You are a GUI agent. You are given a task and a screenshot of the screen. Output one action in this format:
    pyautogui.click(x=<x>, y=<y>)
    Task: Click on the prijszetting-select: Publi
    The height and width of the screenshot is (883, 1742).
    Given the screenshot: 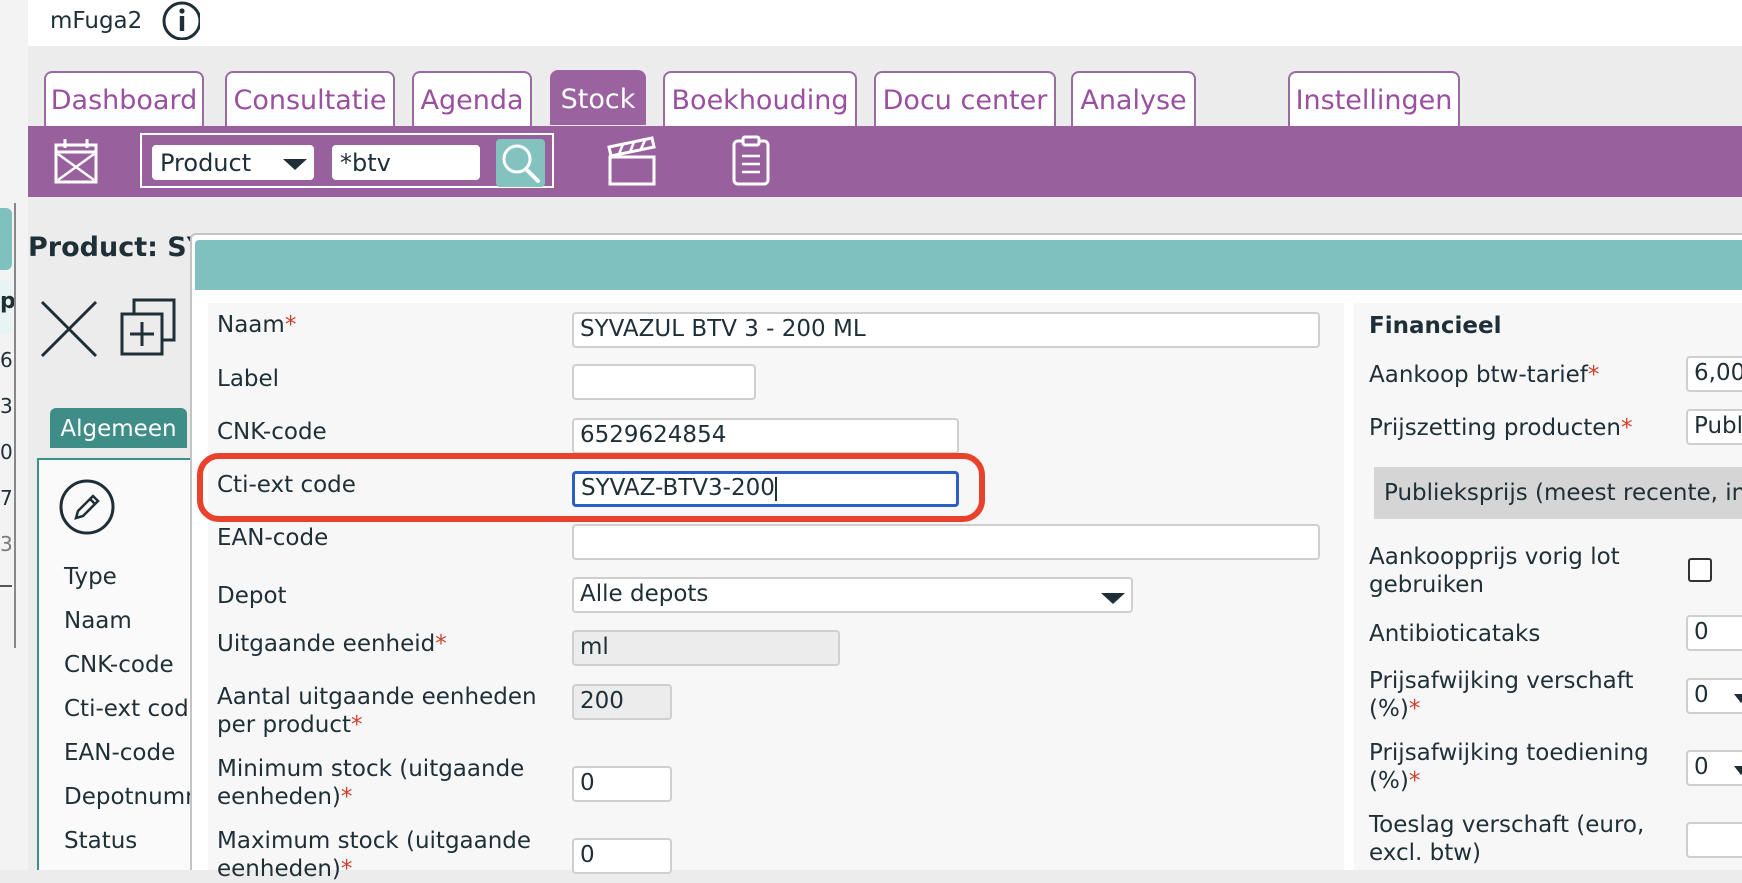 What is the action you would take?
    pyautogui.click(x=1714, y=427)
    